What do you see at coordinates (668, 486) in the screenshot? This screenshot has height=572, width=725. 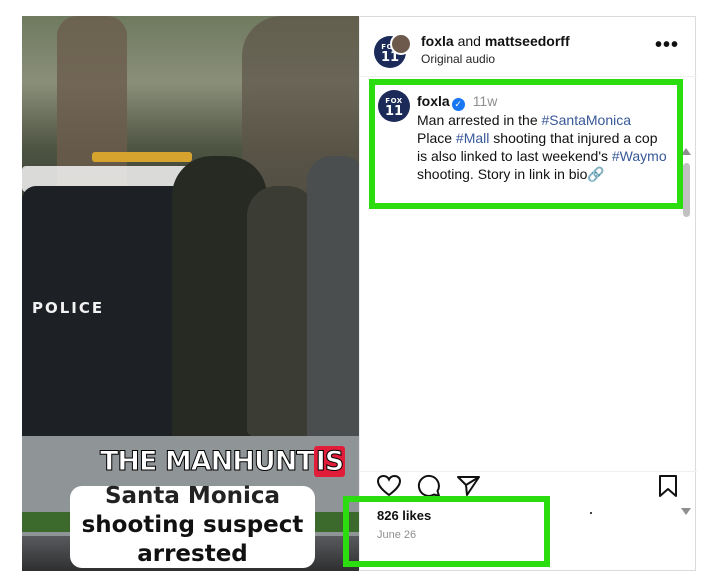 I see `save-bookmark-icon` at bounding box center [668, 486].